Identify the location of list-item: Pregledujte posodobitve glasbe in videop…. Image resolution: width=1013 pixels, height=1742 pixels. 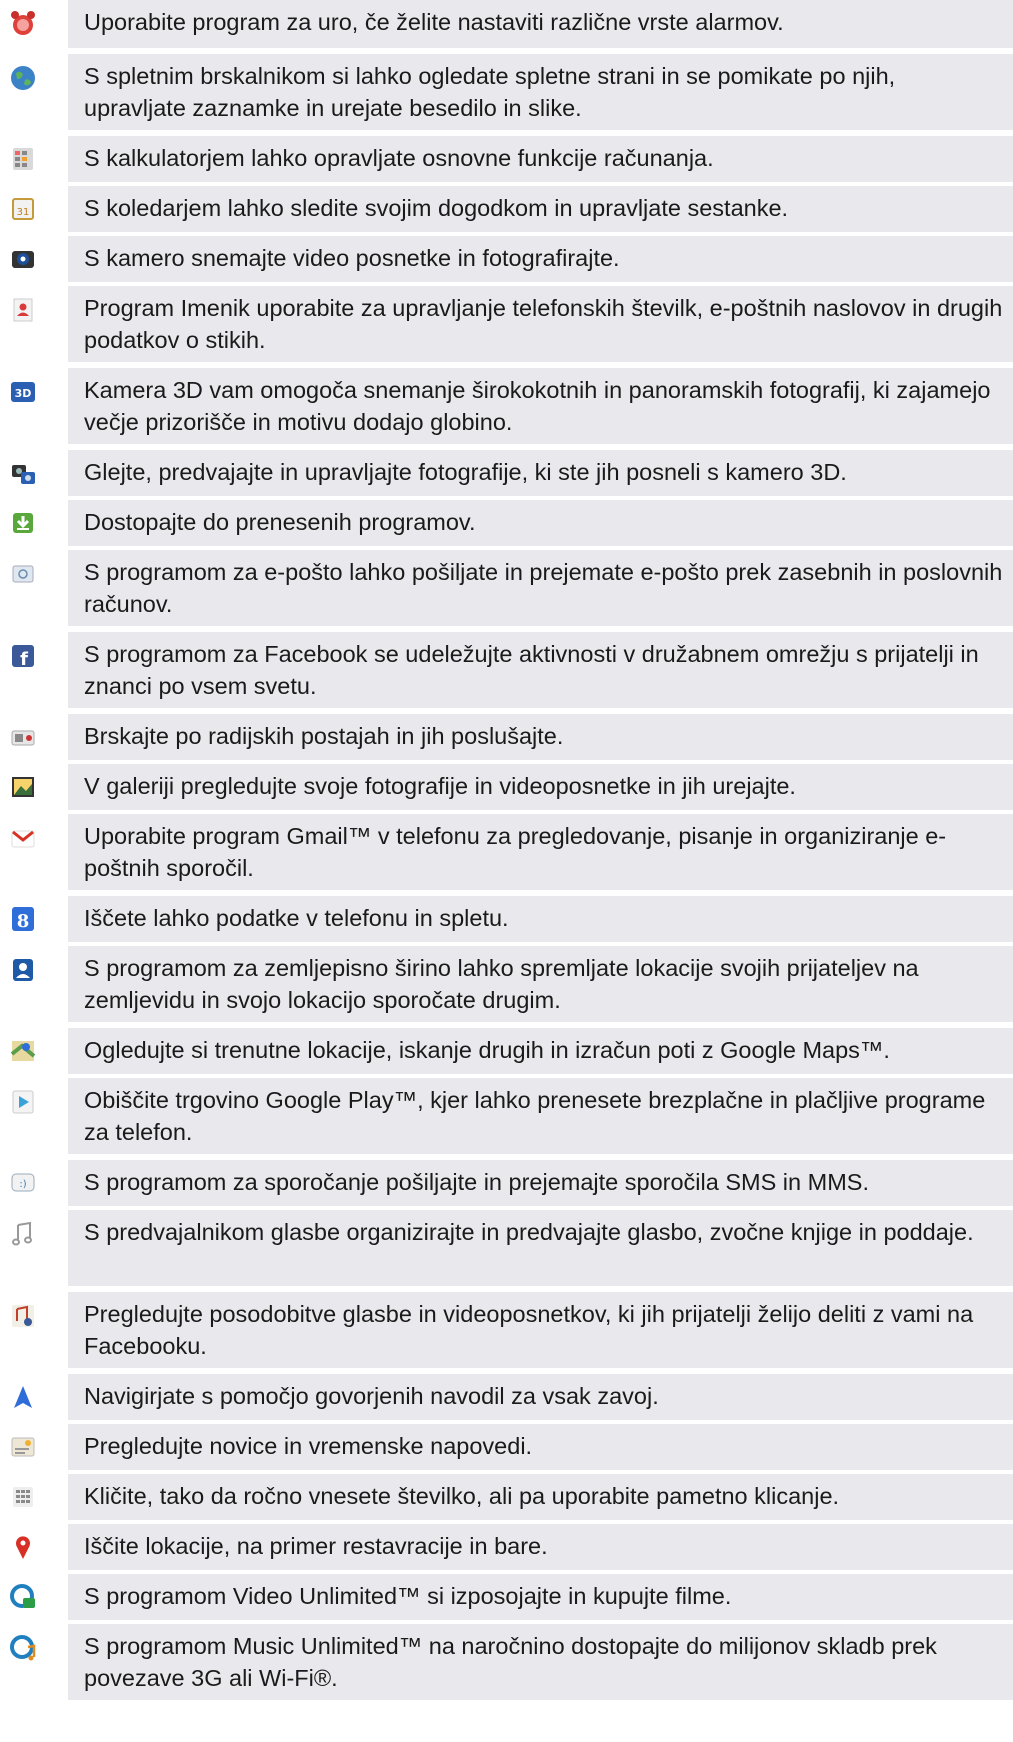
(506, 1330).